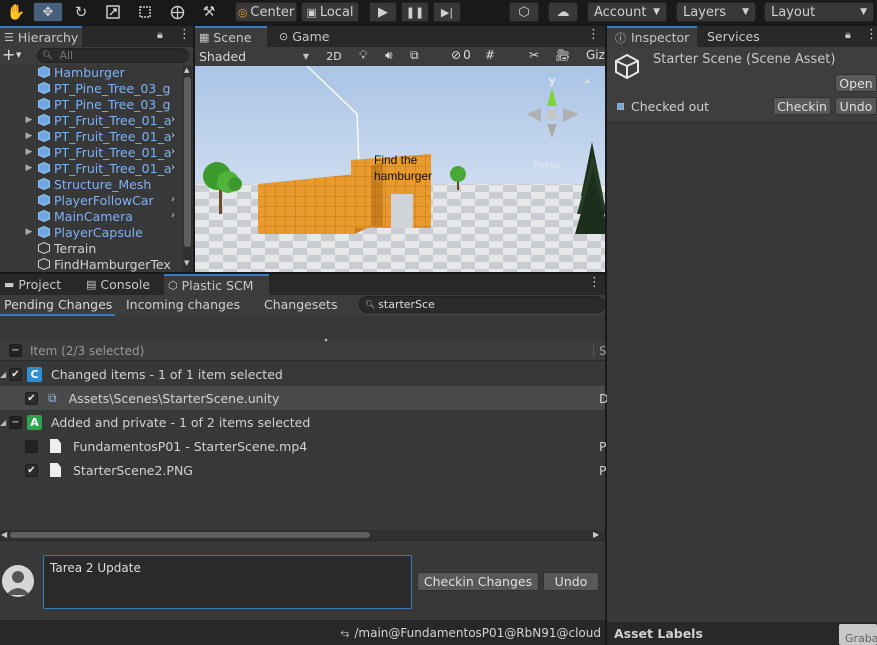 The image size is (877, 645). I want to click on item-column-header: Item (2/3 selected), so click(87, 351).